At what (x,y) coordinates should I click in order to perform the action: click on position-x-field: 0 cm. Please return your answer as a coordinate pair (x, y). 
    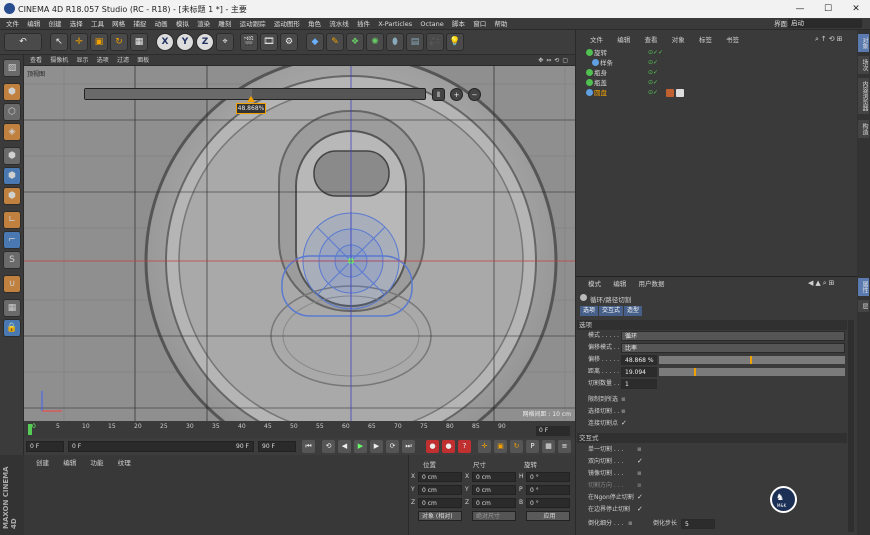
    Looking at the image, I should click on (440, 477).